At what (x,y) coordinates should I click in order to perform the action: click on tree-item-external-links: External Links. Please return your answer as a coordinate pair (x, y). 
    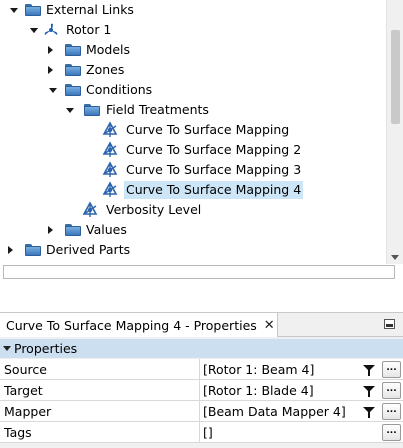
    Looking at the image, I should click on (193, 10).